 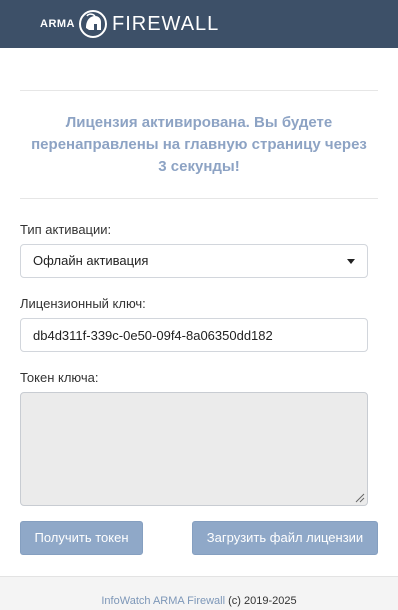 I want to click on activation-type-value: Офлайн активация, so click(x=91, y=260).